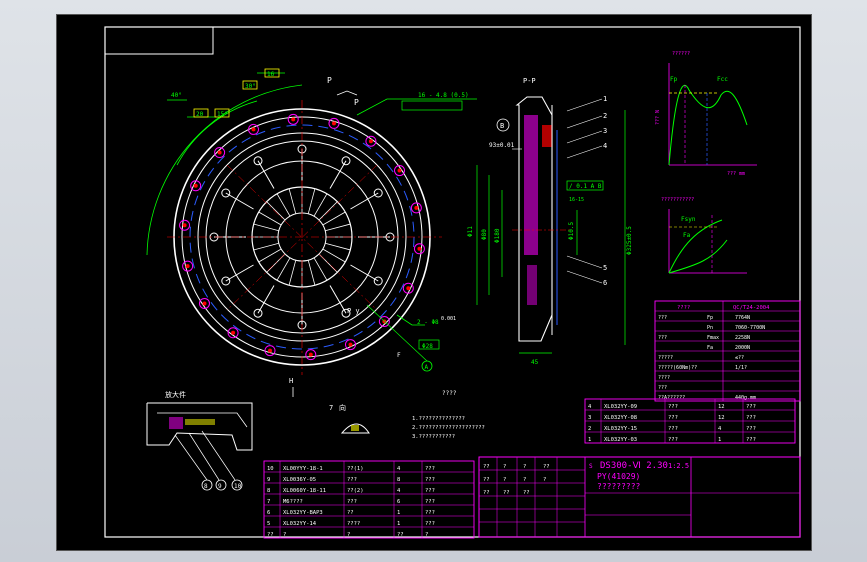 This screenshot has width=867, height=562. What do you see at coordinates (428, 322) in the screenshot?
I see `tol-2: 2 - Φ8` at bounding box center [428, 322].